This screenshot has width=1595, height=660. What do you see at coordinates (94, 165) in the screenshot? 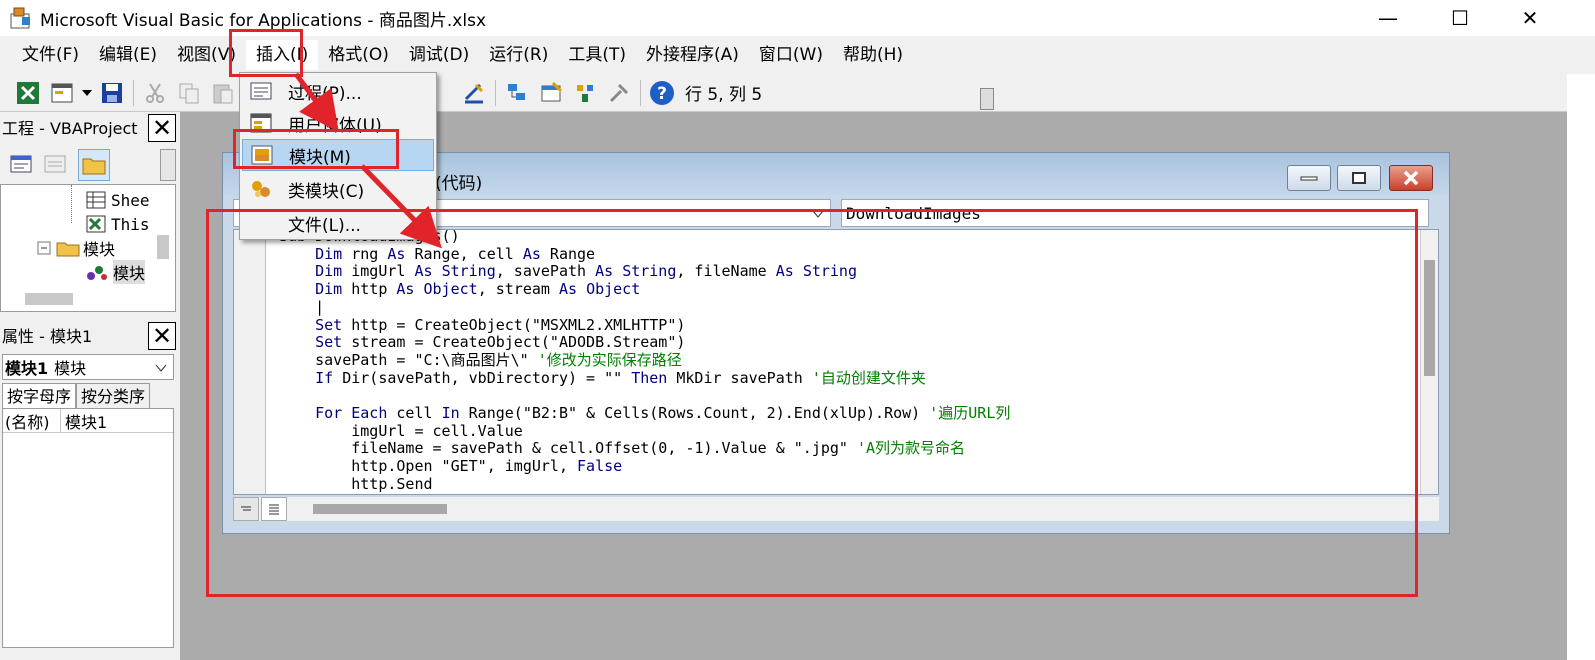
I see `toggle-folders-icon` at bounding box center [94, 165].